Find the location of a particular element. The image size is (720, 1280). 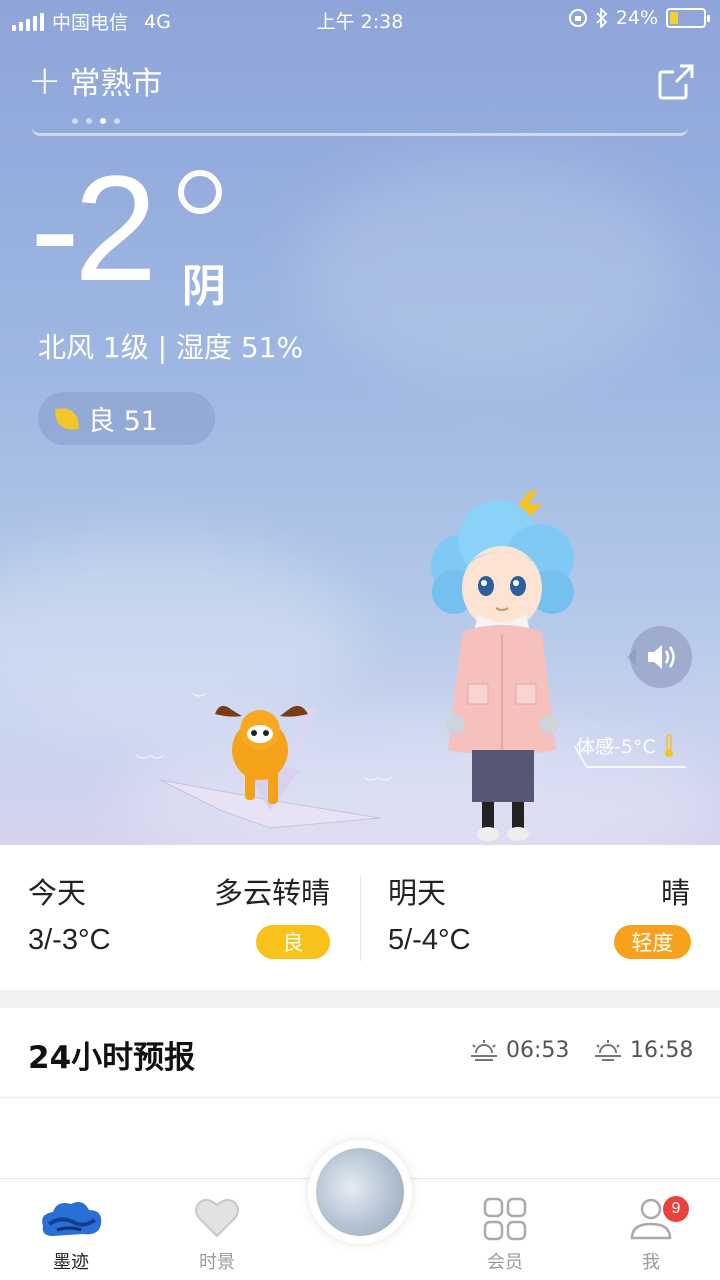

tab-scenes is located at coordinates (217, 1220).